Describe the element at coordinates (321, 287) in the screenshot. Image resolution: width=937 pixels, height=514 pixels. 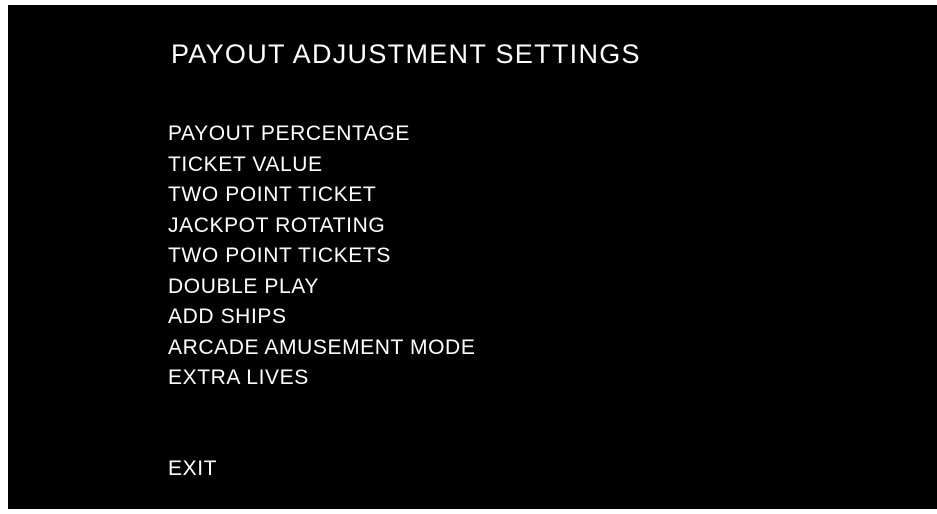
I see `menu-item-double-play: DOUBLE PLAY` at that location.